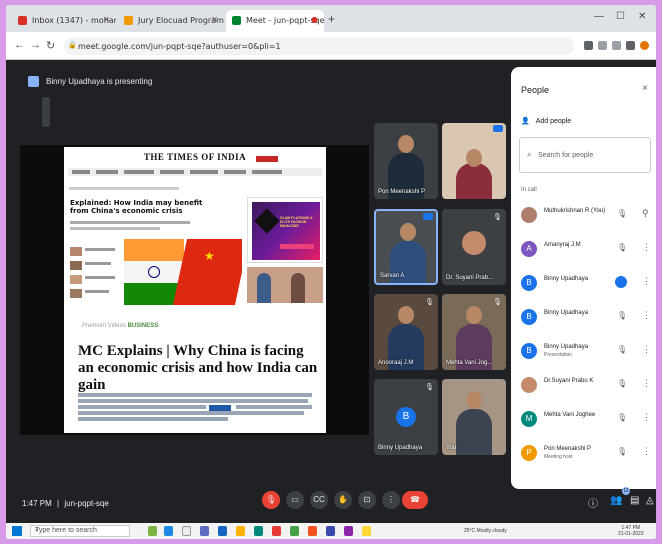 The image size is (662, 544). Describe the element at coordinates (331, 19) in the screenshot. I see `new-tab-button: +` at that location.